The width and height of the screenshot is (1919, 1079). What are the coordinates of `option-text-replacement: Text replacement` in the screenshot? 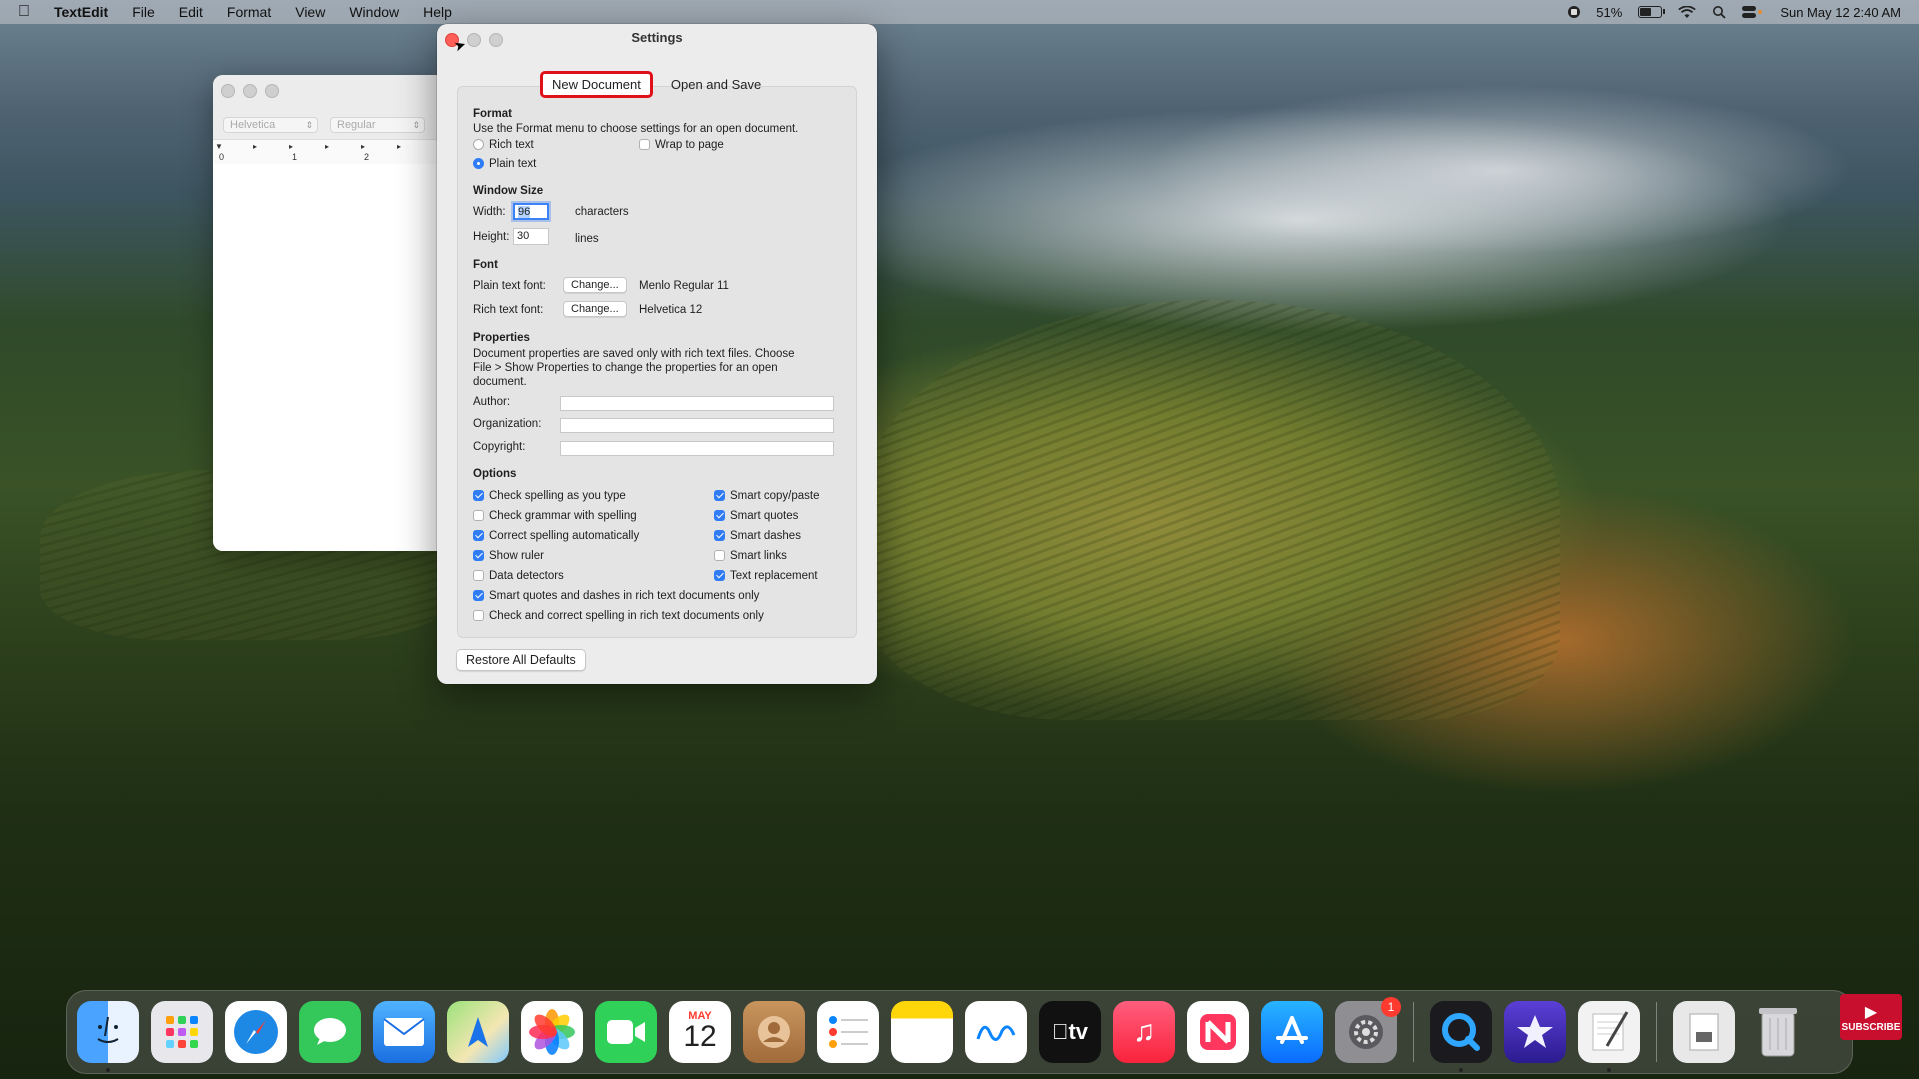 It's located at (766, 576).